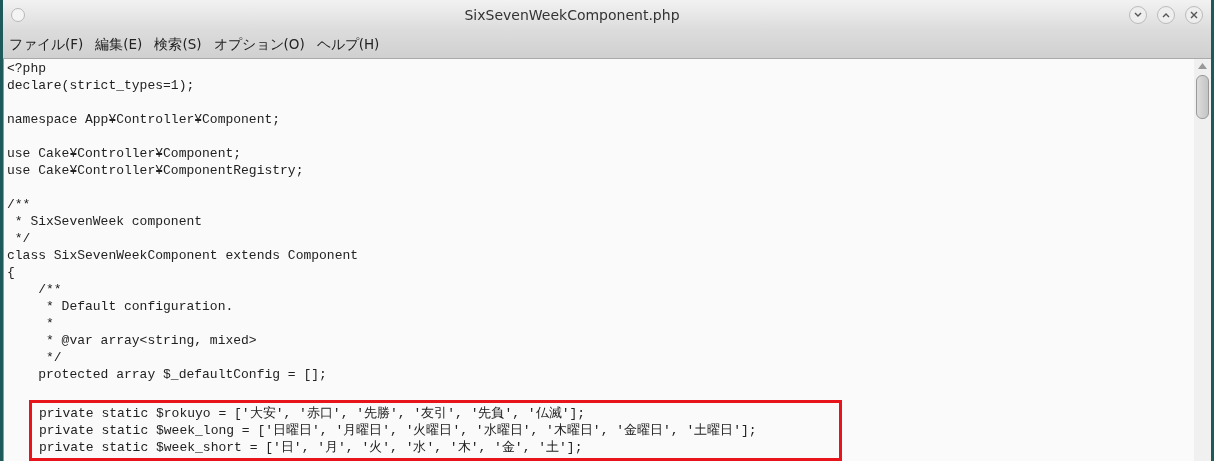 This screenshot has height=461, width=1214. What do you see at coordinates (144, 119) in the screenshot?
I see `code-line: namespace App¥Controller¥Component;` at bounding box center [144, 119].